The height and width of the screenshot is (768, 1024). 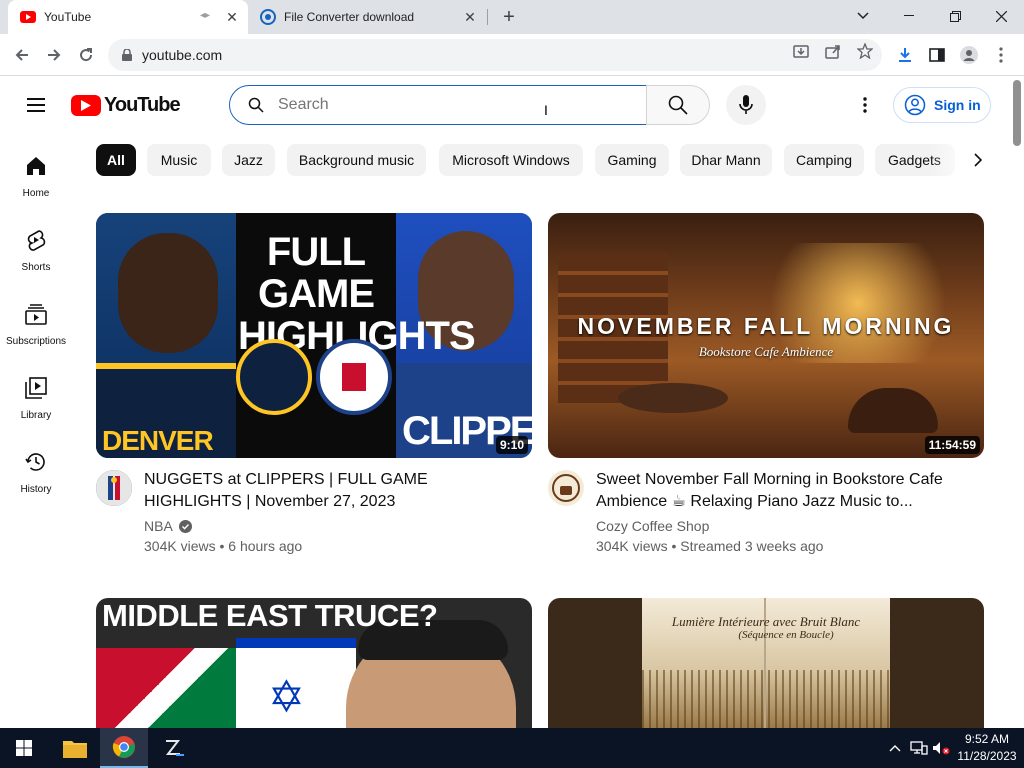 I want to click on chip-dhar-mann: Dhar Mann, so click(x=726, y=160).